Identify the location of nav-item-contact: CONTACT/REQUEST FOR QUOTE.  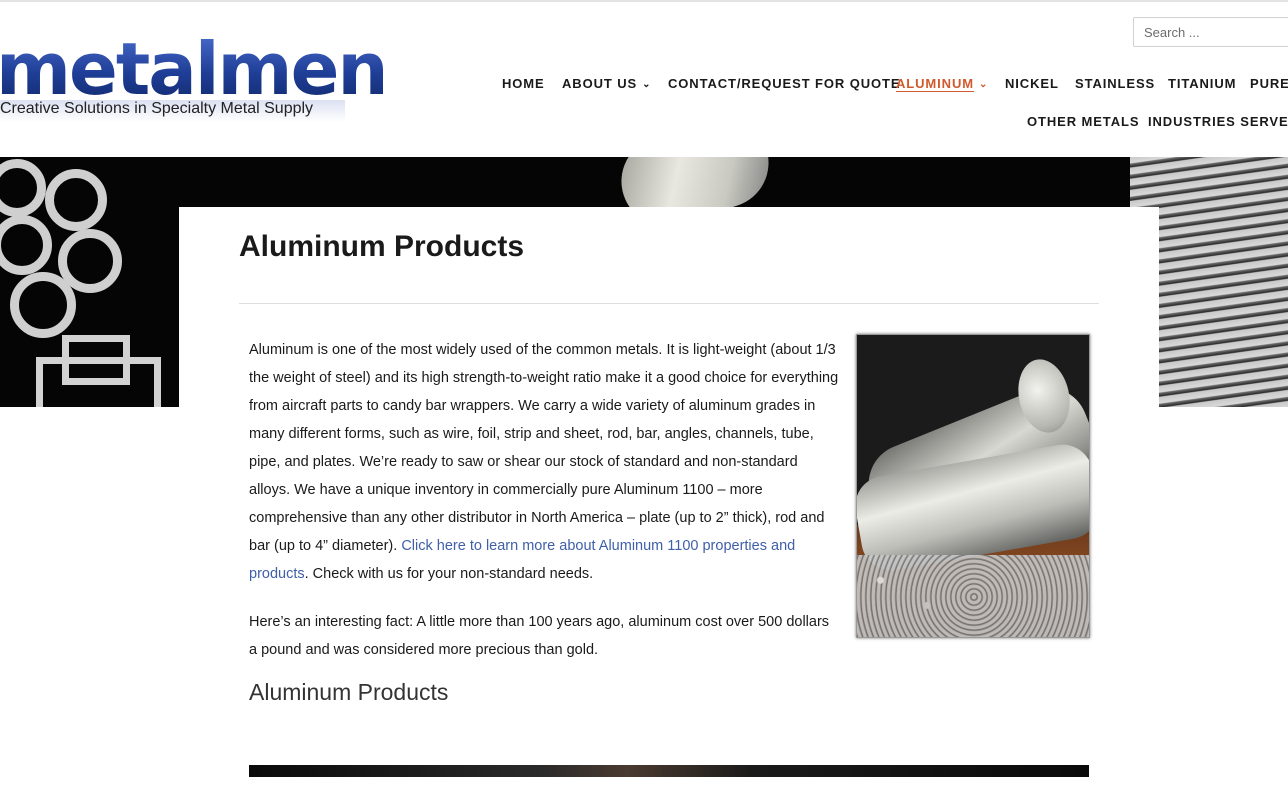
(784, 83).